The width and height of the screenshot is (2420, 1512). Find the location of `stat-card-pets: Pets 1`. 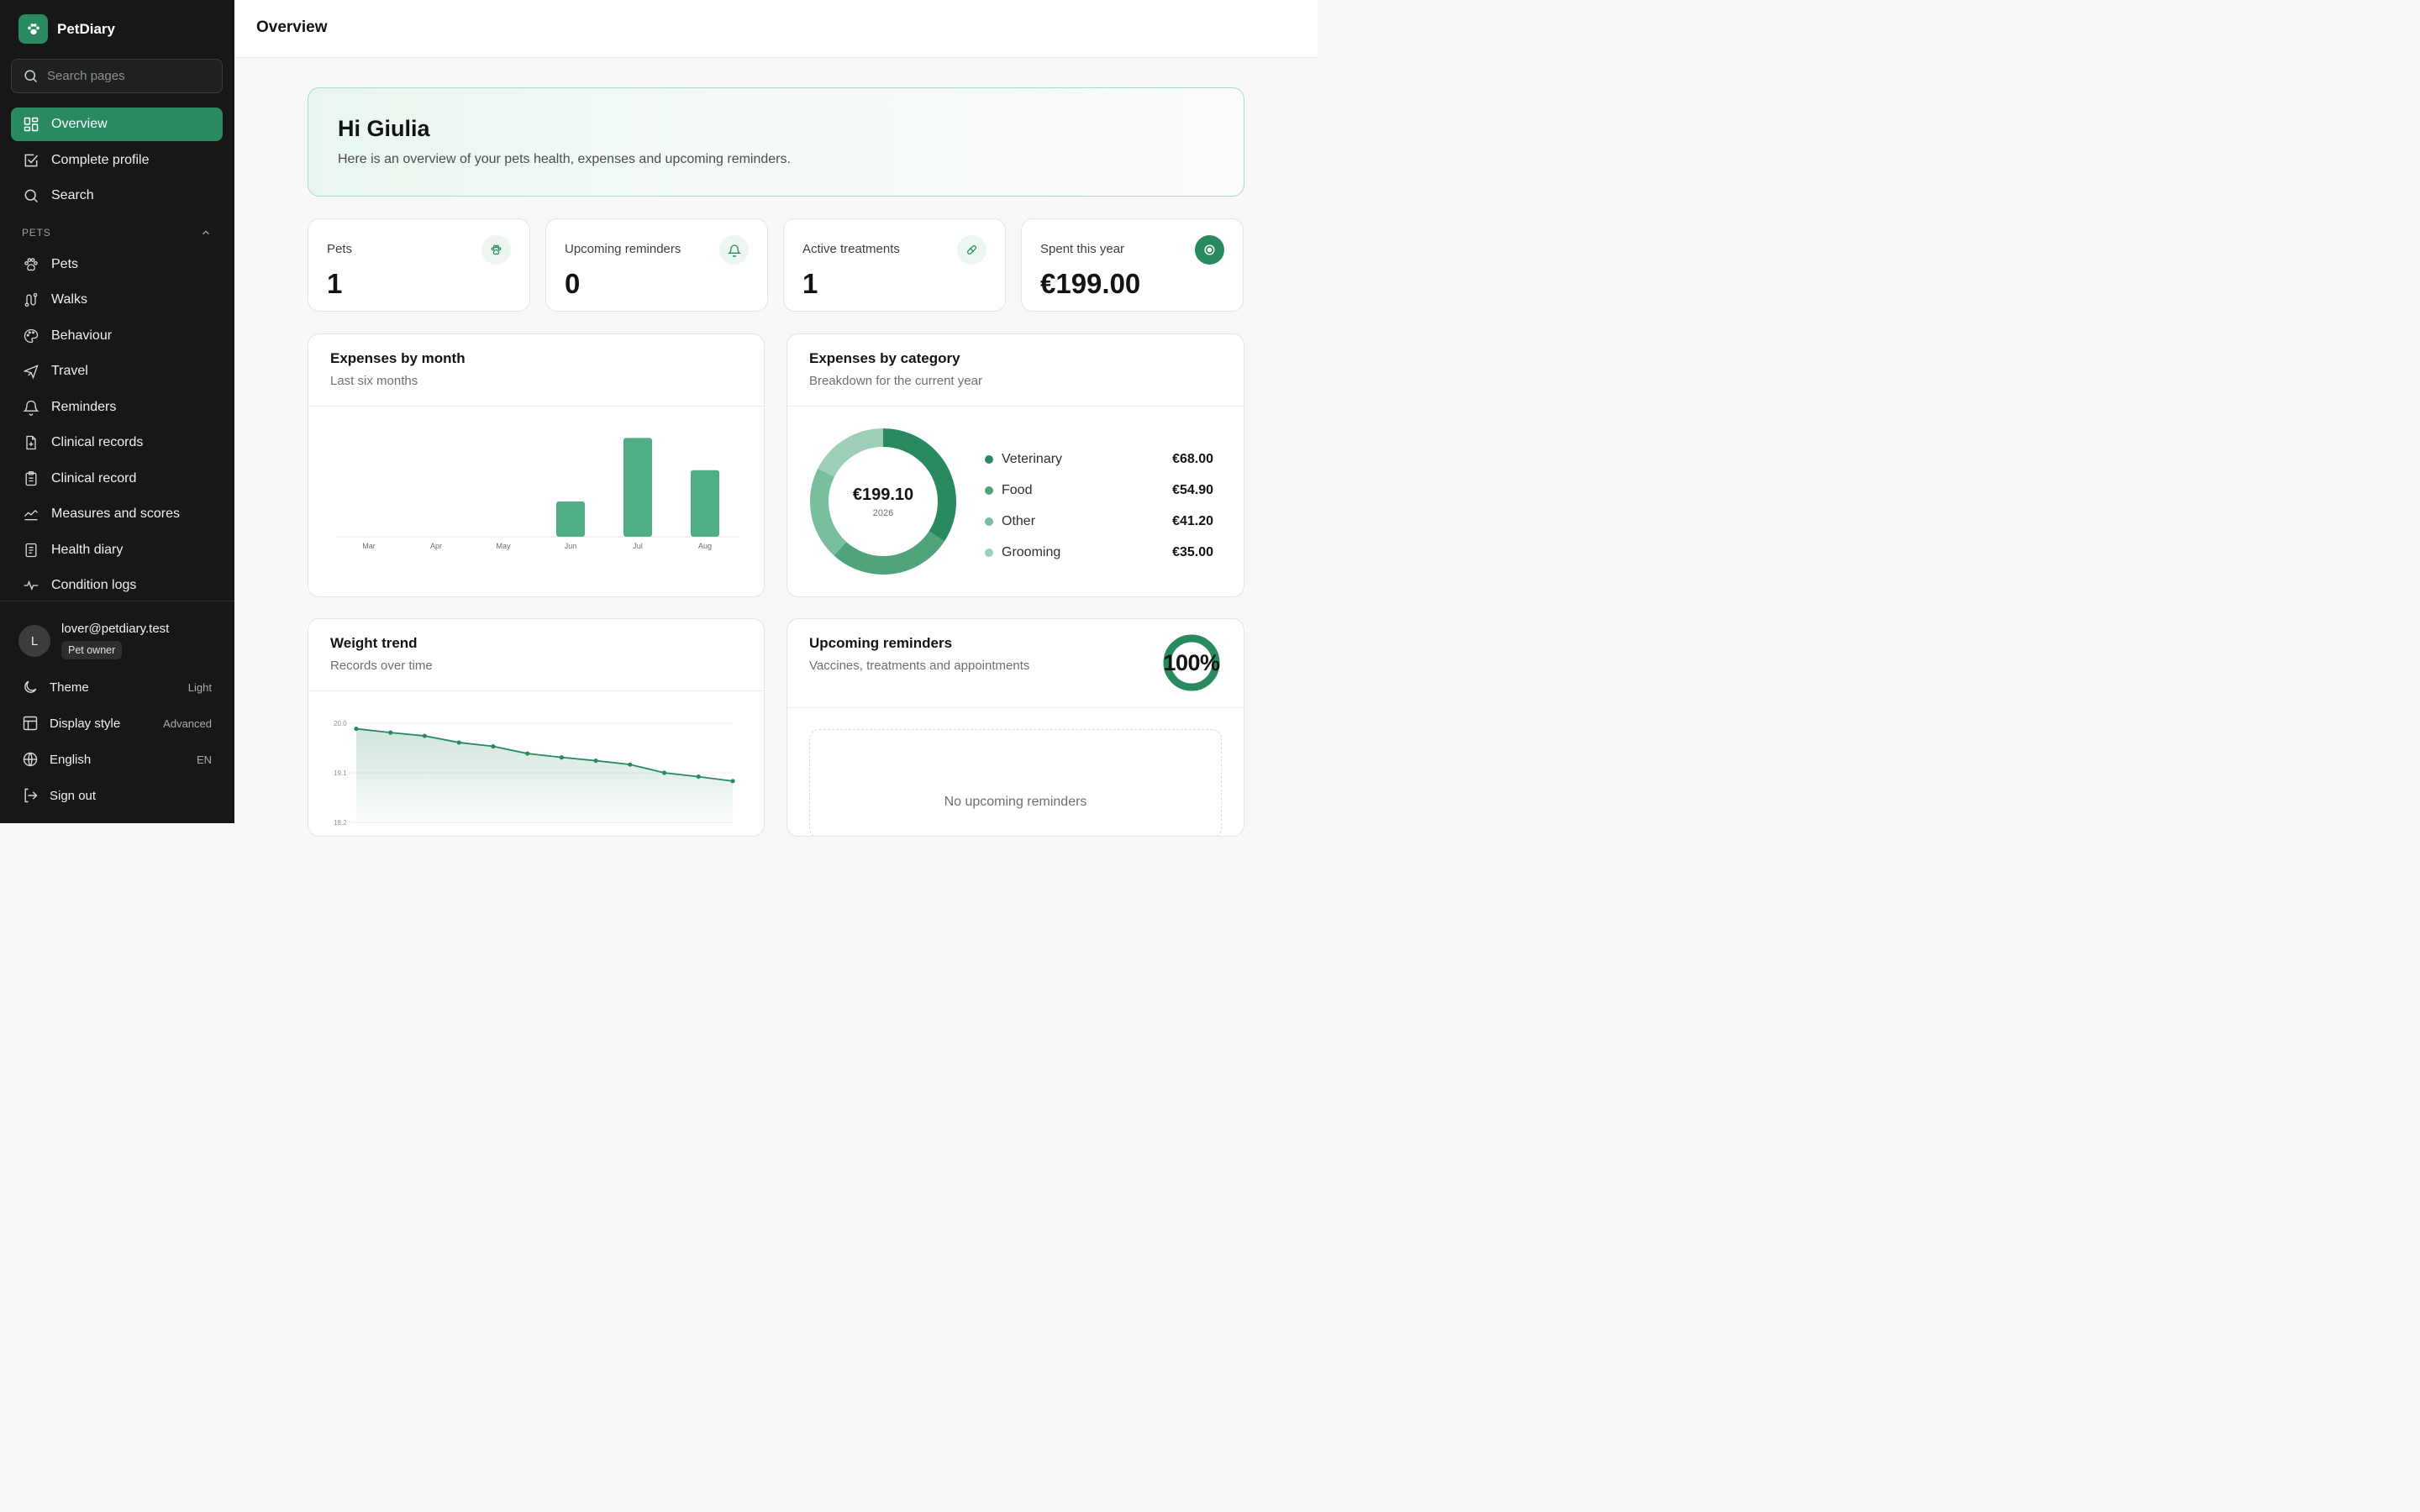

stat-card-pets: Pets 1 is located at coordinates (419, 265).